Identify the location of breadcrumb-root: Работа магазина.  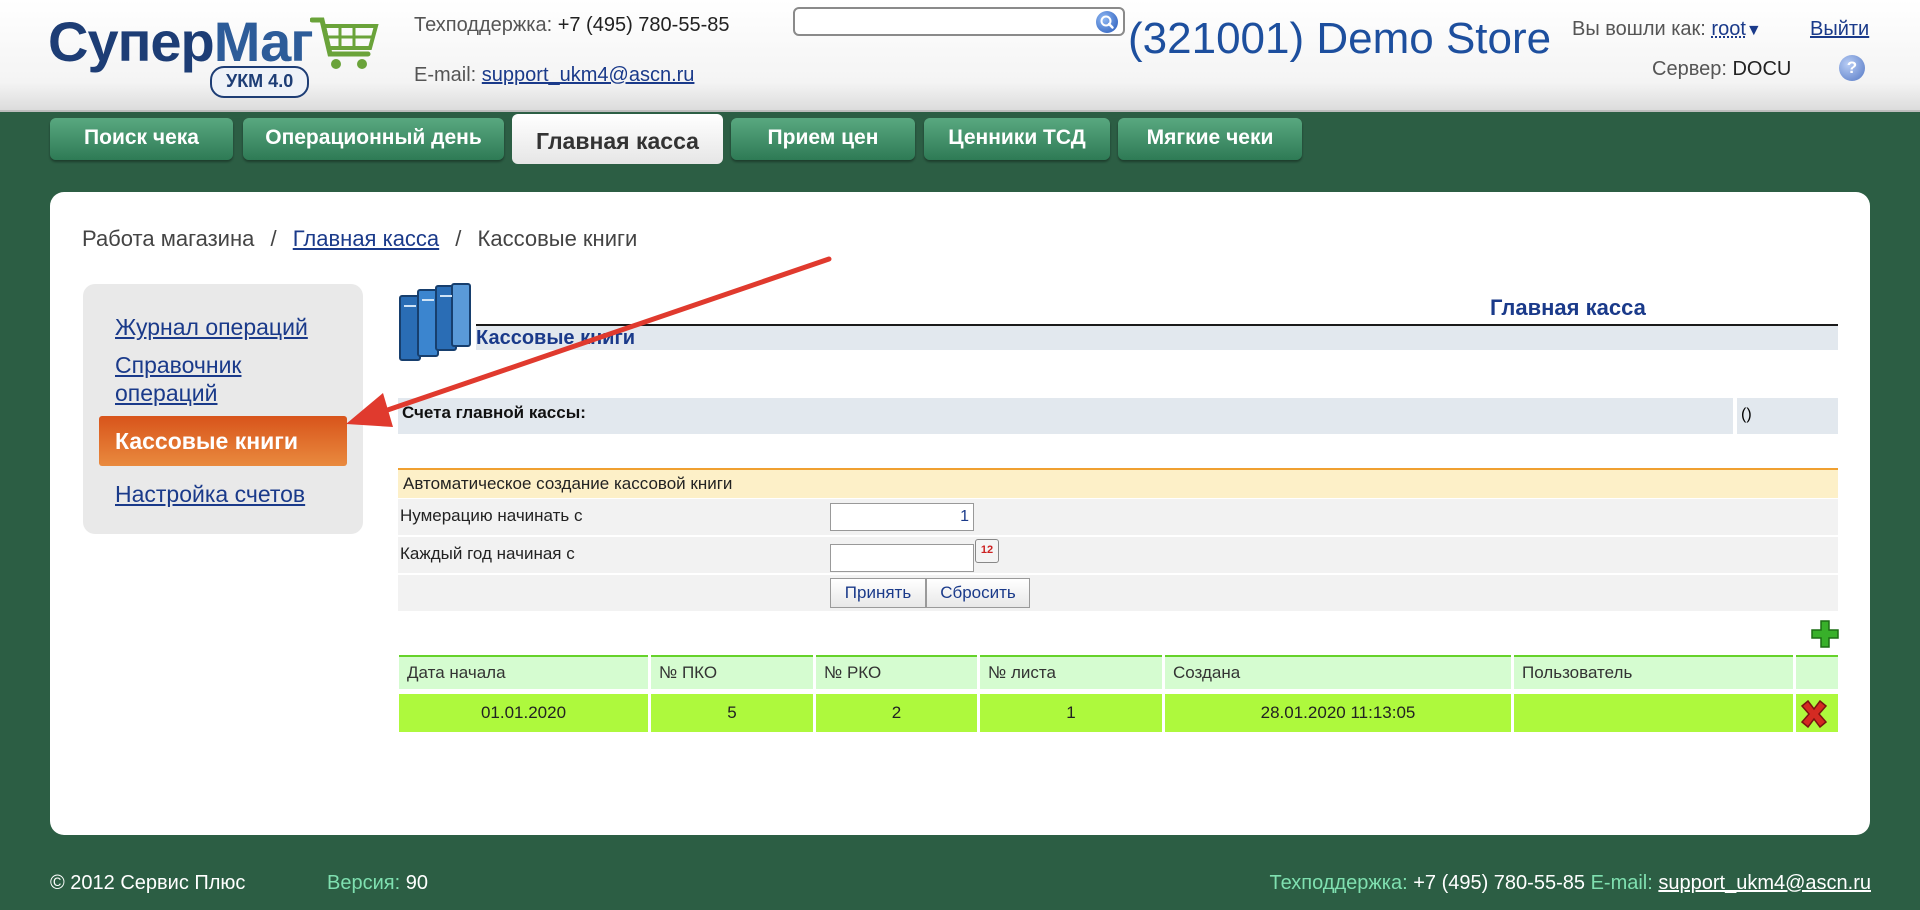
(168, 238).